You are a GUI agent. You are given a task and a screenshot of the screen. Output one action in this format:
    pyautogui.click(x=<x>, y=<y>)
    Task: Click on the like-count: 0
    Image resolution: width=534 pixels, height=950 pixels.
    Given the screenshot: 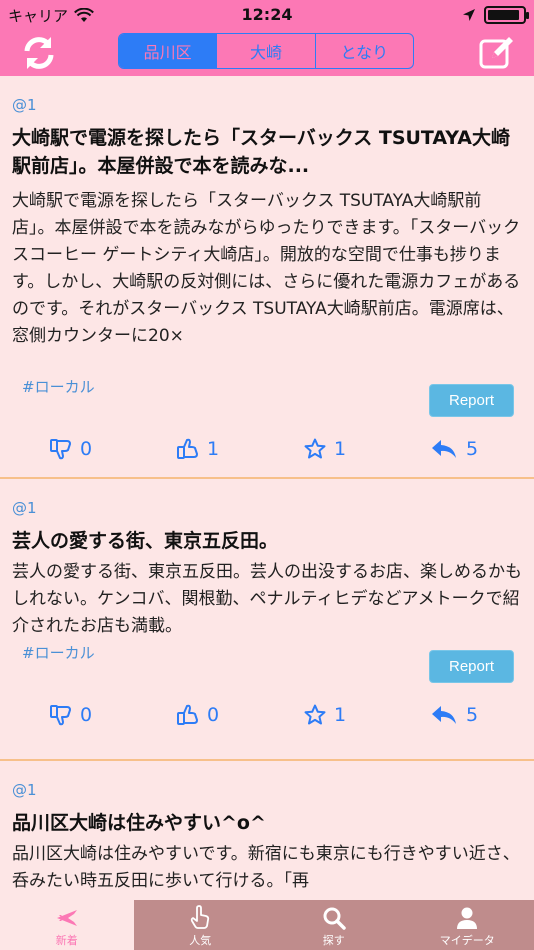 What is the action you would take?
    pyautogui.click(x=213, y=715)
    